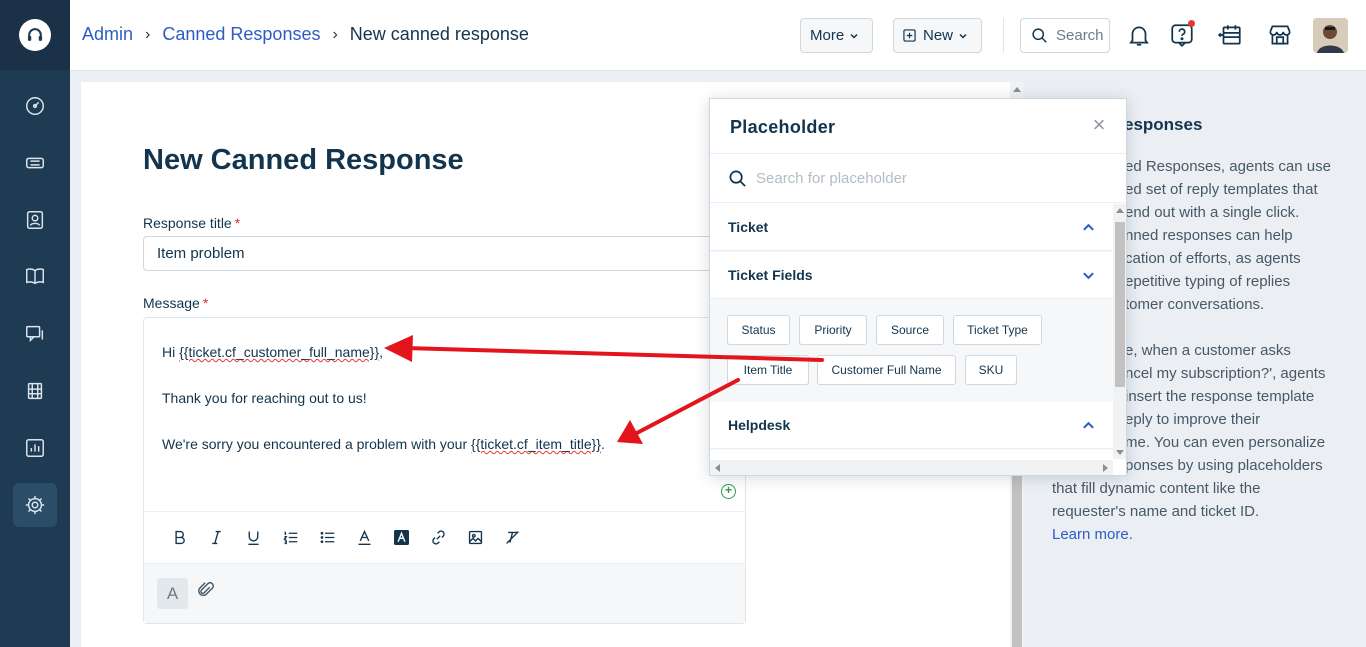 This screenshot has height=647, width=1366. What do you see at coordinates (201, 253) in the screenshot?
I see `response-title-value: Item problem` at bounding box center [201, 253].